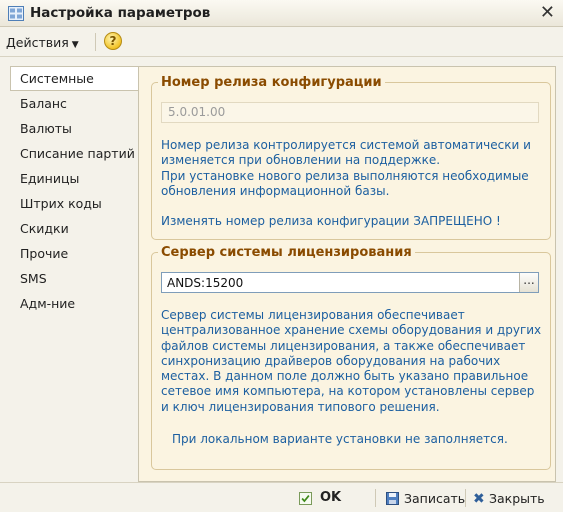 The image size is (563, 512). What do you see at coordinates (57, 78) in the screenshot?
I see `sidebar-item-label: Системные` at bounding box center [57, 78].